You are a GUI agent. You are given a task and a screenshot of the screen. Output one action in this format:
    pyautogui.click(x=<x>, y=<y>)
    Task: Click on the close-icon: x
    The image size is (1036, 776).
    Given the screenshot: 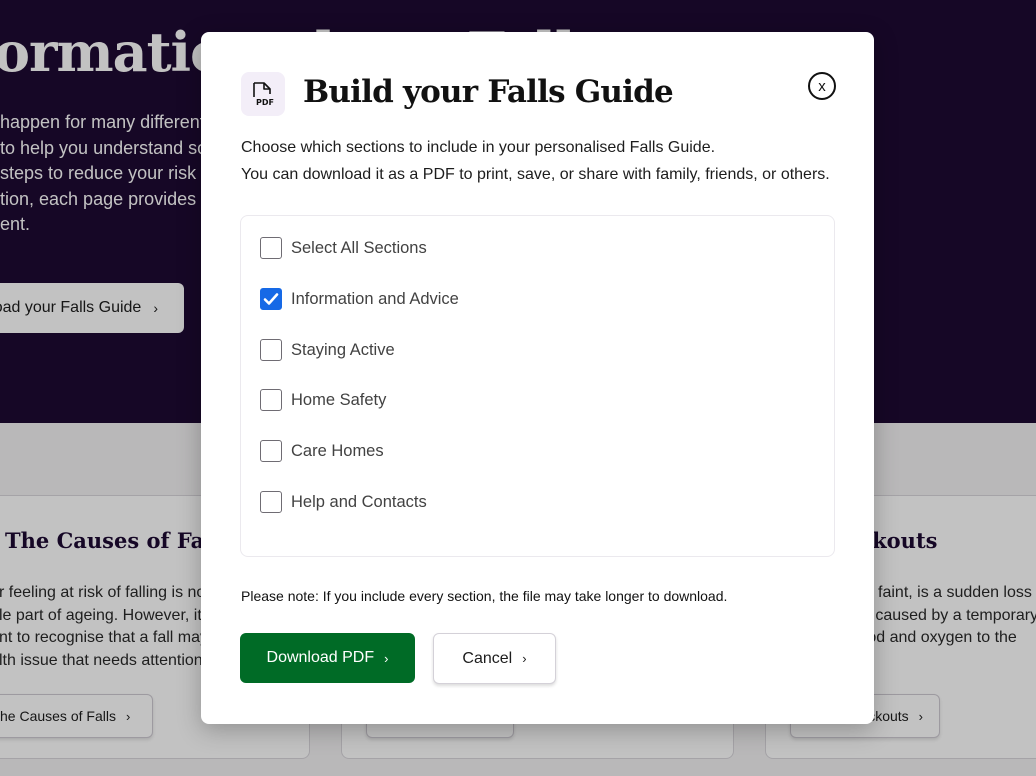 What is the action you would take?
    pyautogui.click(x=822, y=86)
    